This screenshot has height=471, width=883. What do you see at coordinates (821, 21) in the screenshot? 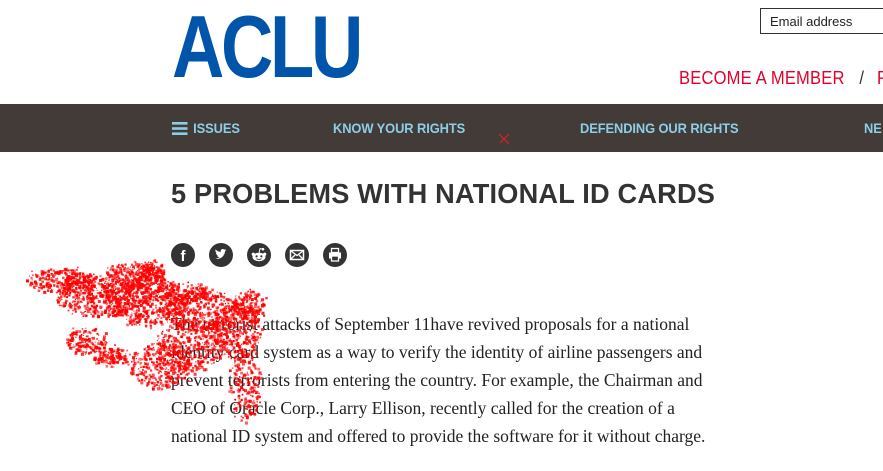
I see `email-field` at bounding box center [821, 21].